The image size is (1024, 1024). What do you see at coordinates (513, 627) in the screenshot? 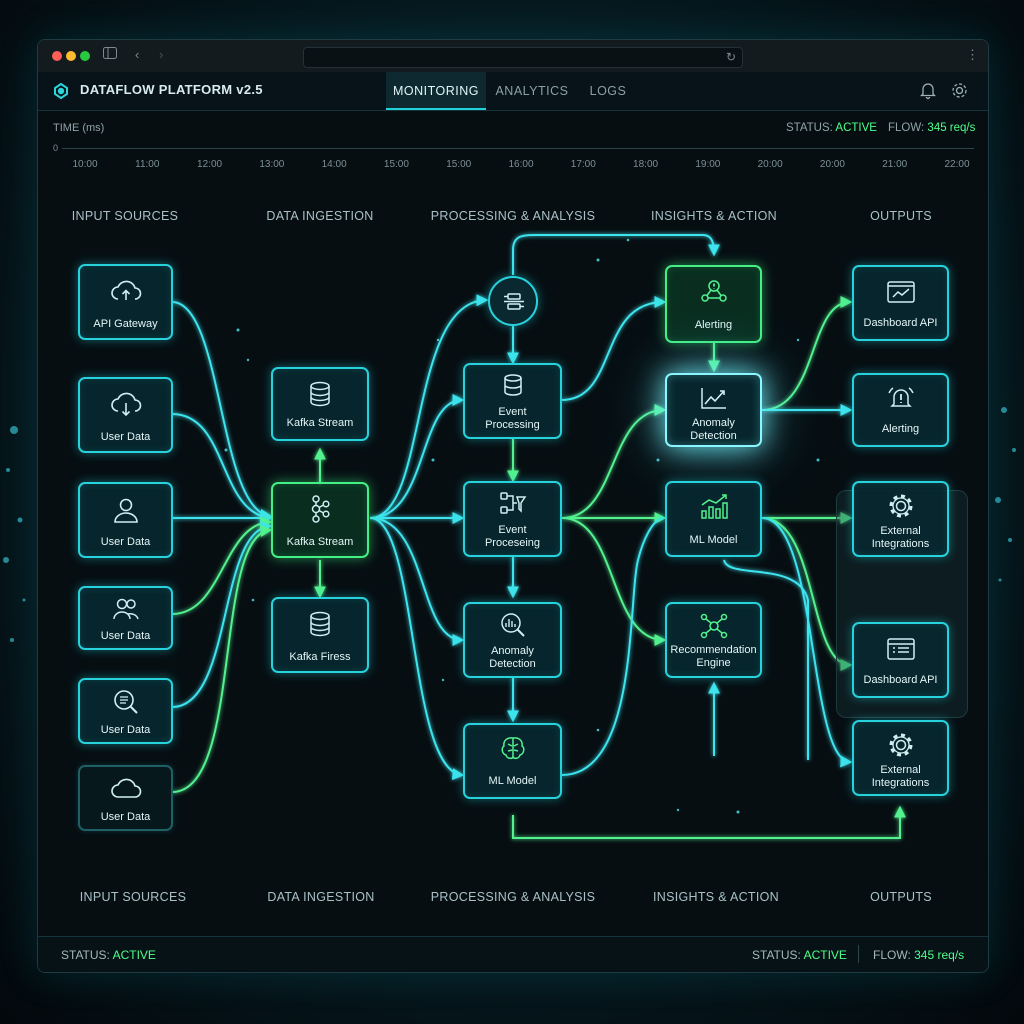
I see `magnify-chart-icon` at bounding box center [513, 627].